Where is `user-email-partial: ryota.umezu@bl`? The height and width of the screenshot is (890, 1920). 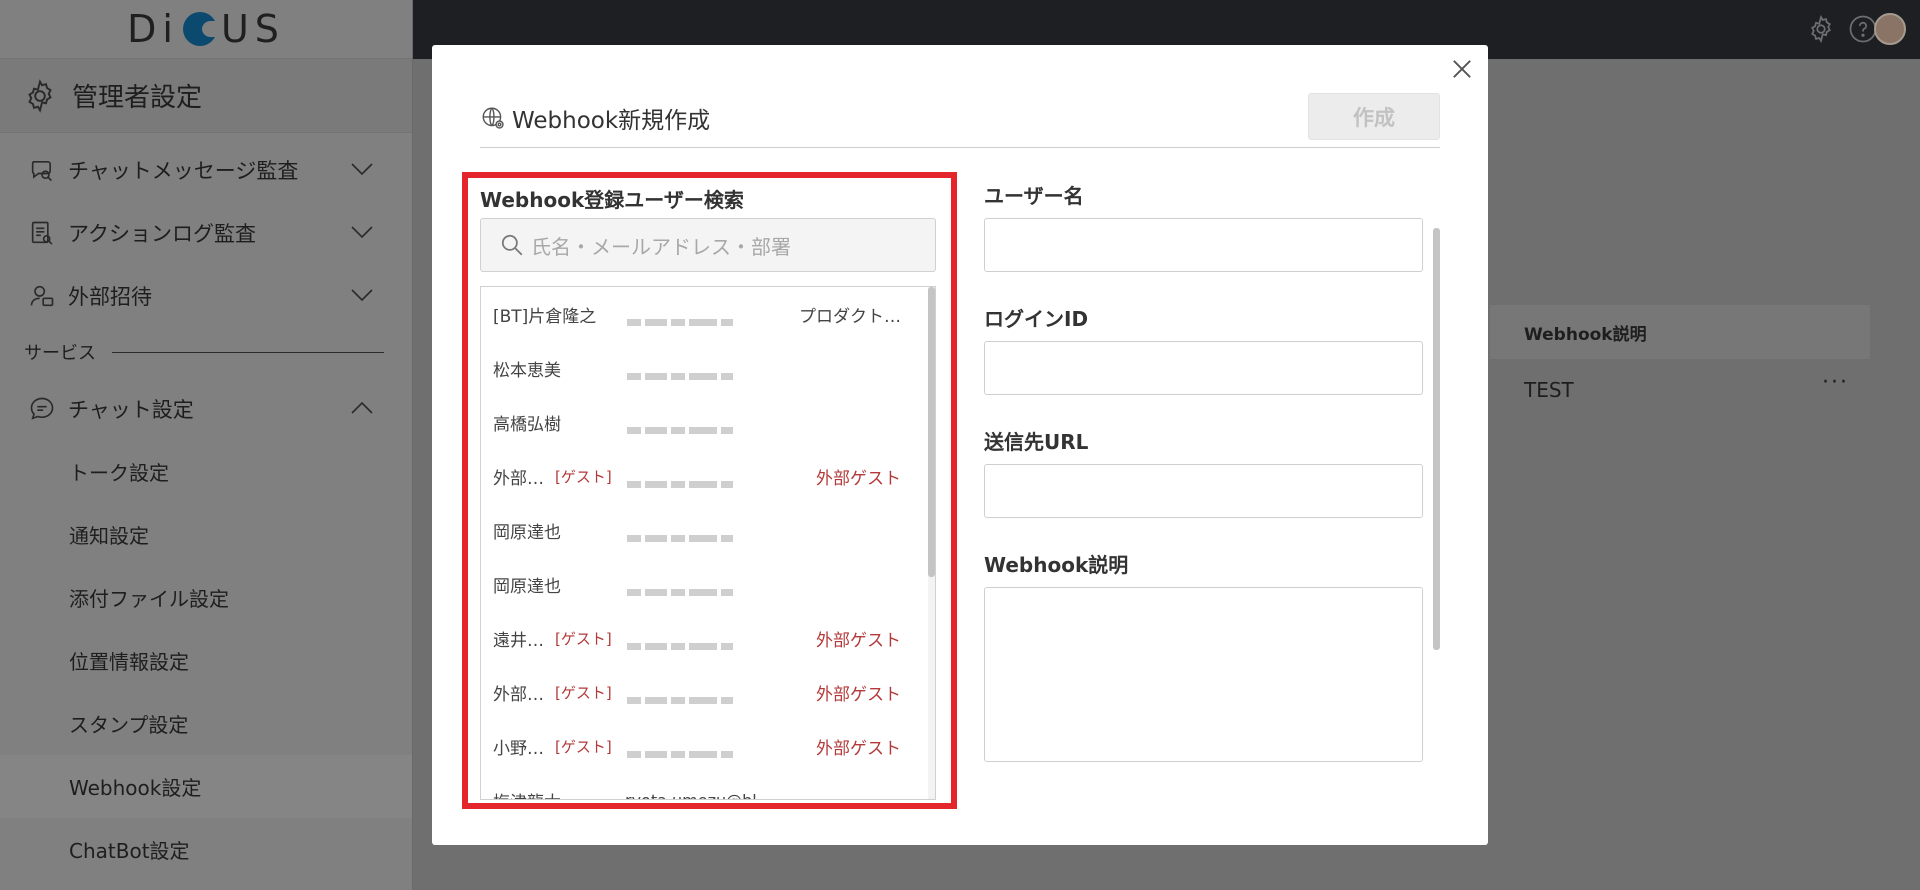
user-email-partial: ryota.umezu@bl is located at coordinates (691, 795).